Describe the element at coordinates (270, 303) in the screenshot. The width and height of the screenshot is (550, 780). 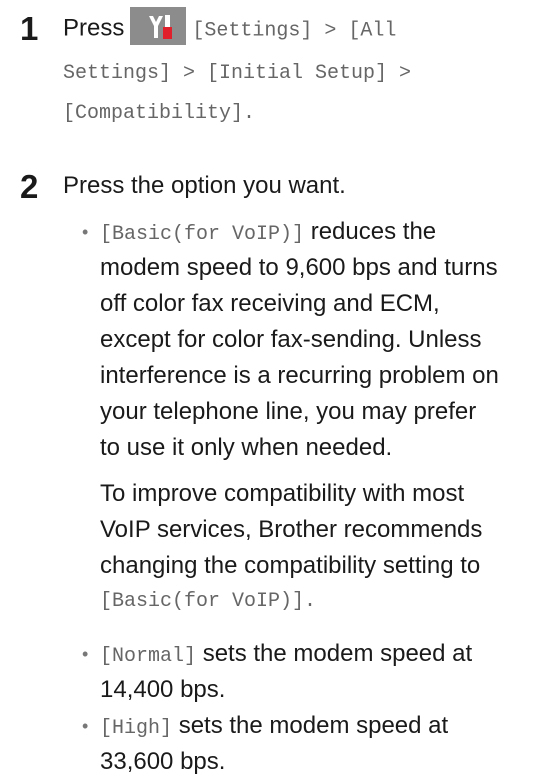
I see `basic-desc-3: off color fax receiving and ECM,` at that location.